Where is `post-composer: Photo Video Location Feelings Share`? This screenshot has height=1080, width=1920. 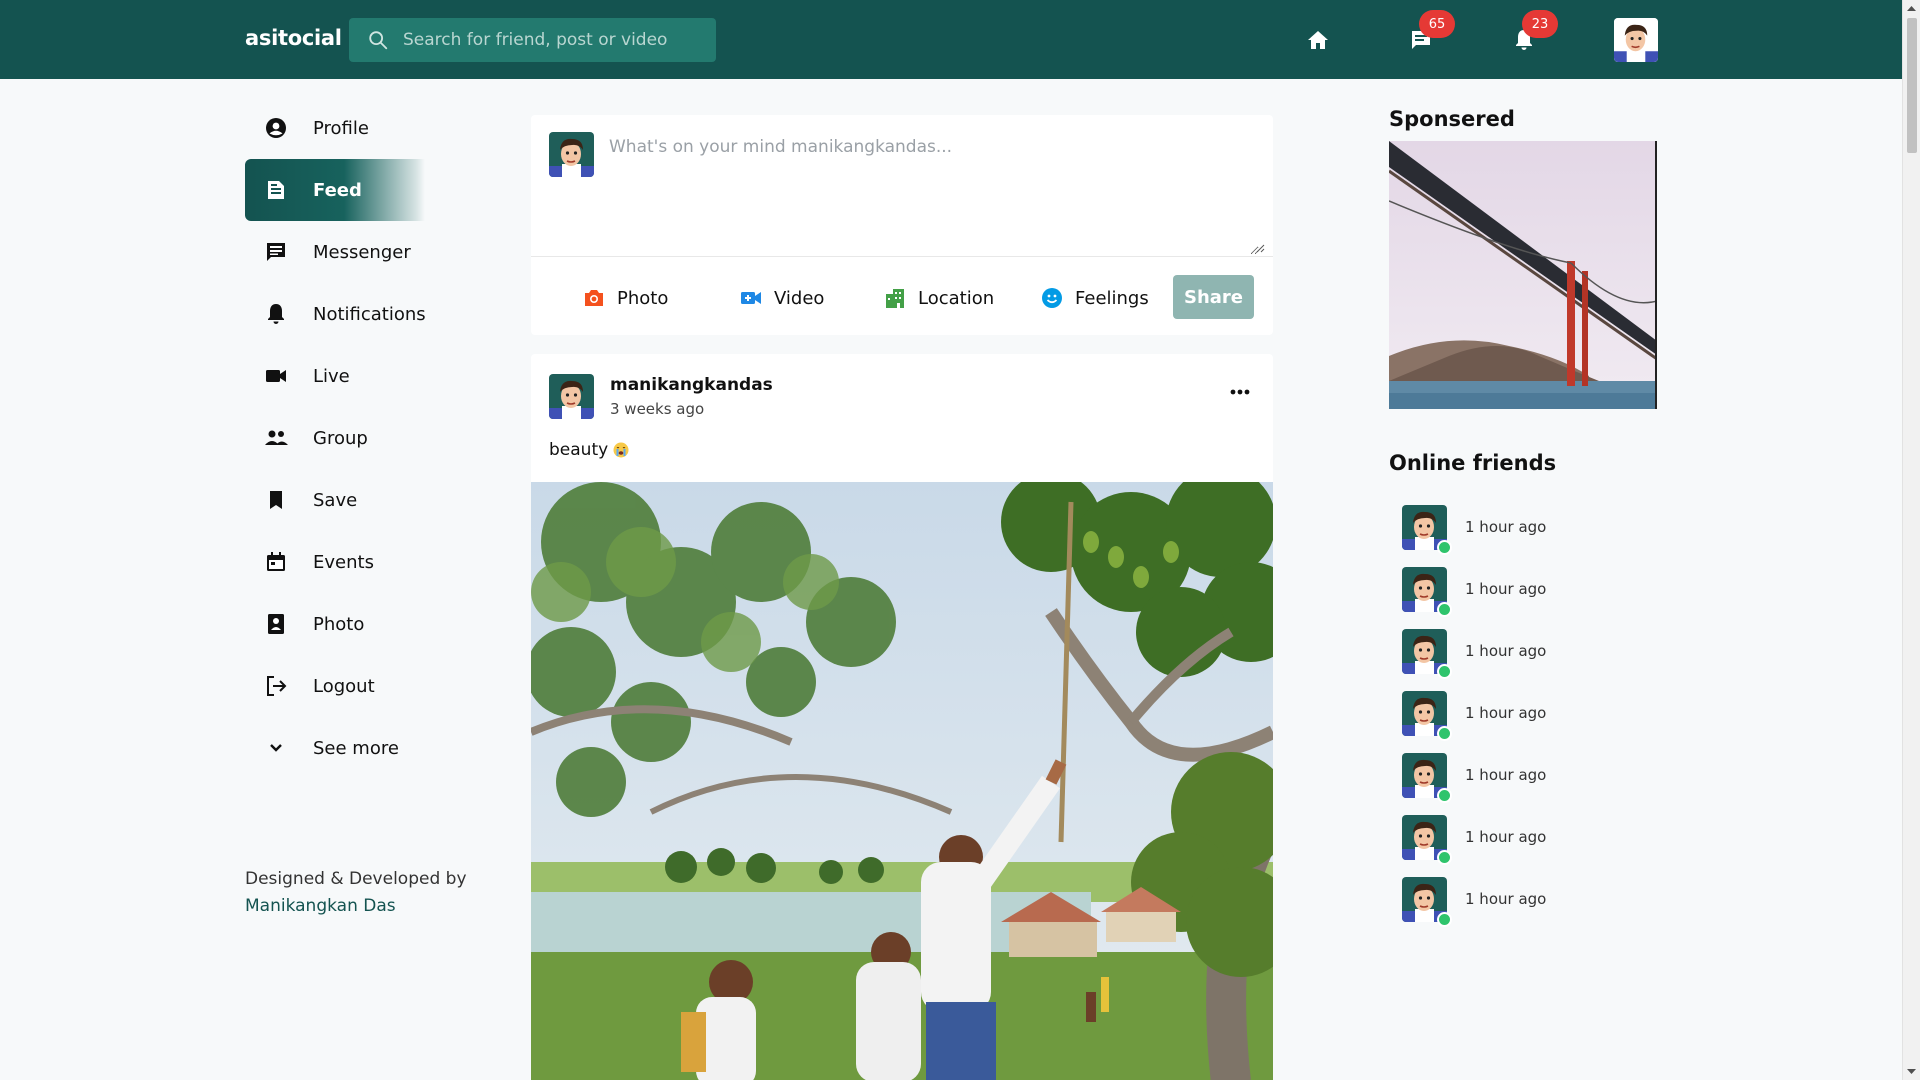 post-composer: Photo Video Location Feelings Share is located at coordinates (902, 225).